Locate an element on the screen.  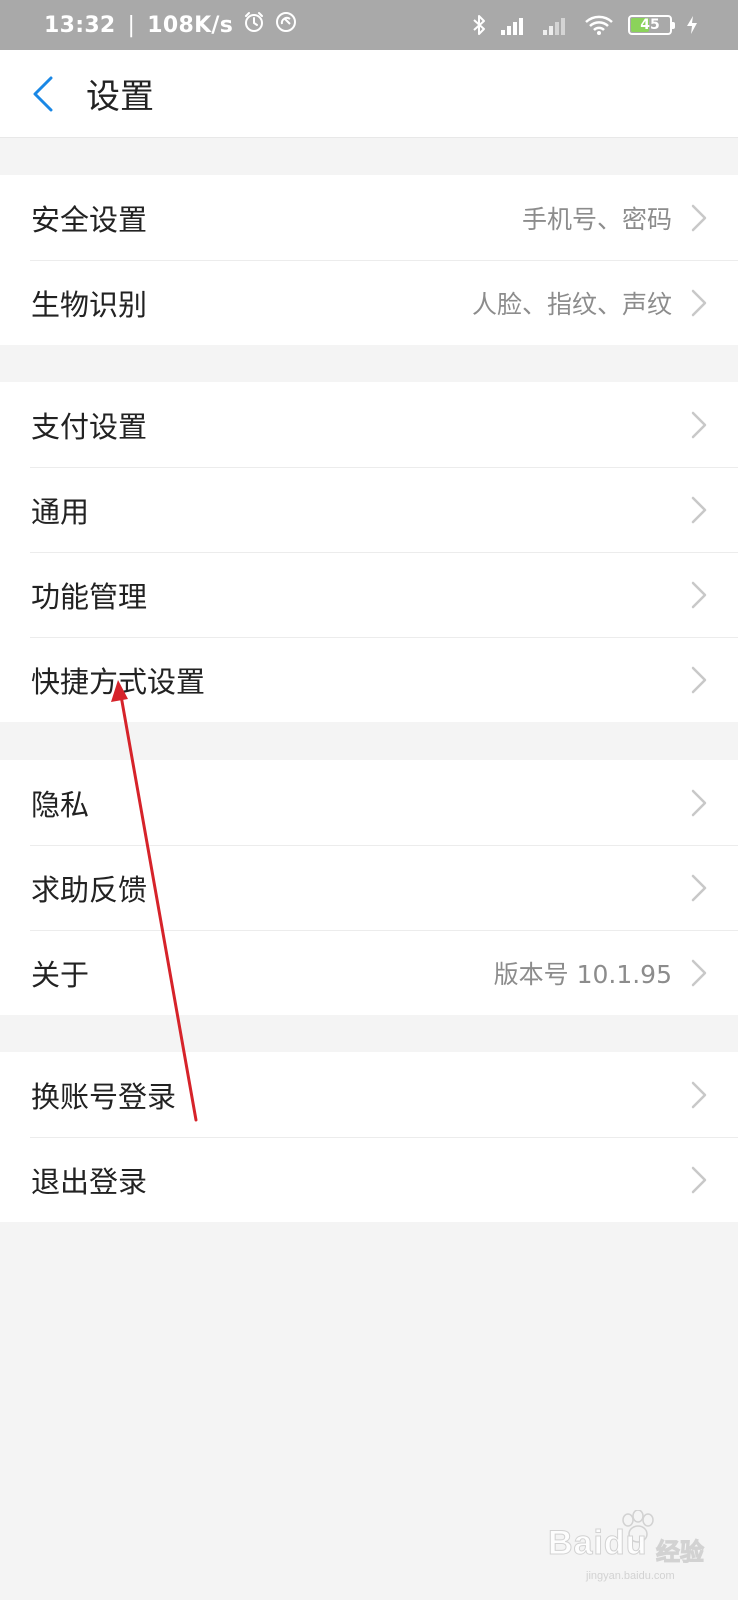
back-button is located at coordinates (43, 94).